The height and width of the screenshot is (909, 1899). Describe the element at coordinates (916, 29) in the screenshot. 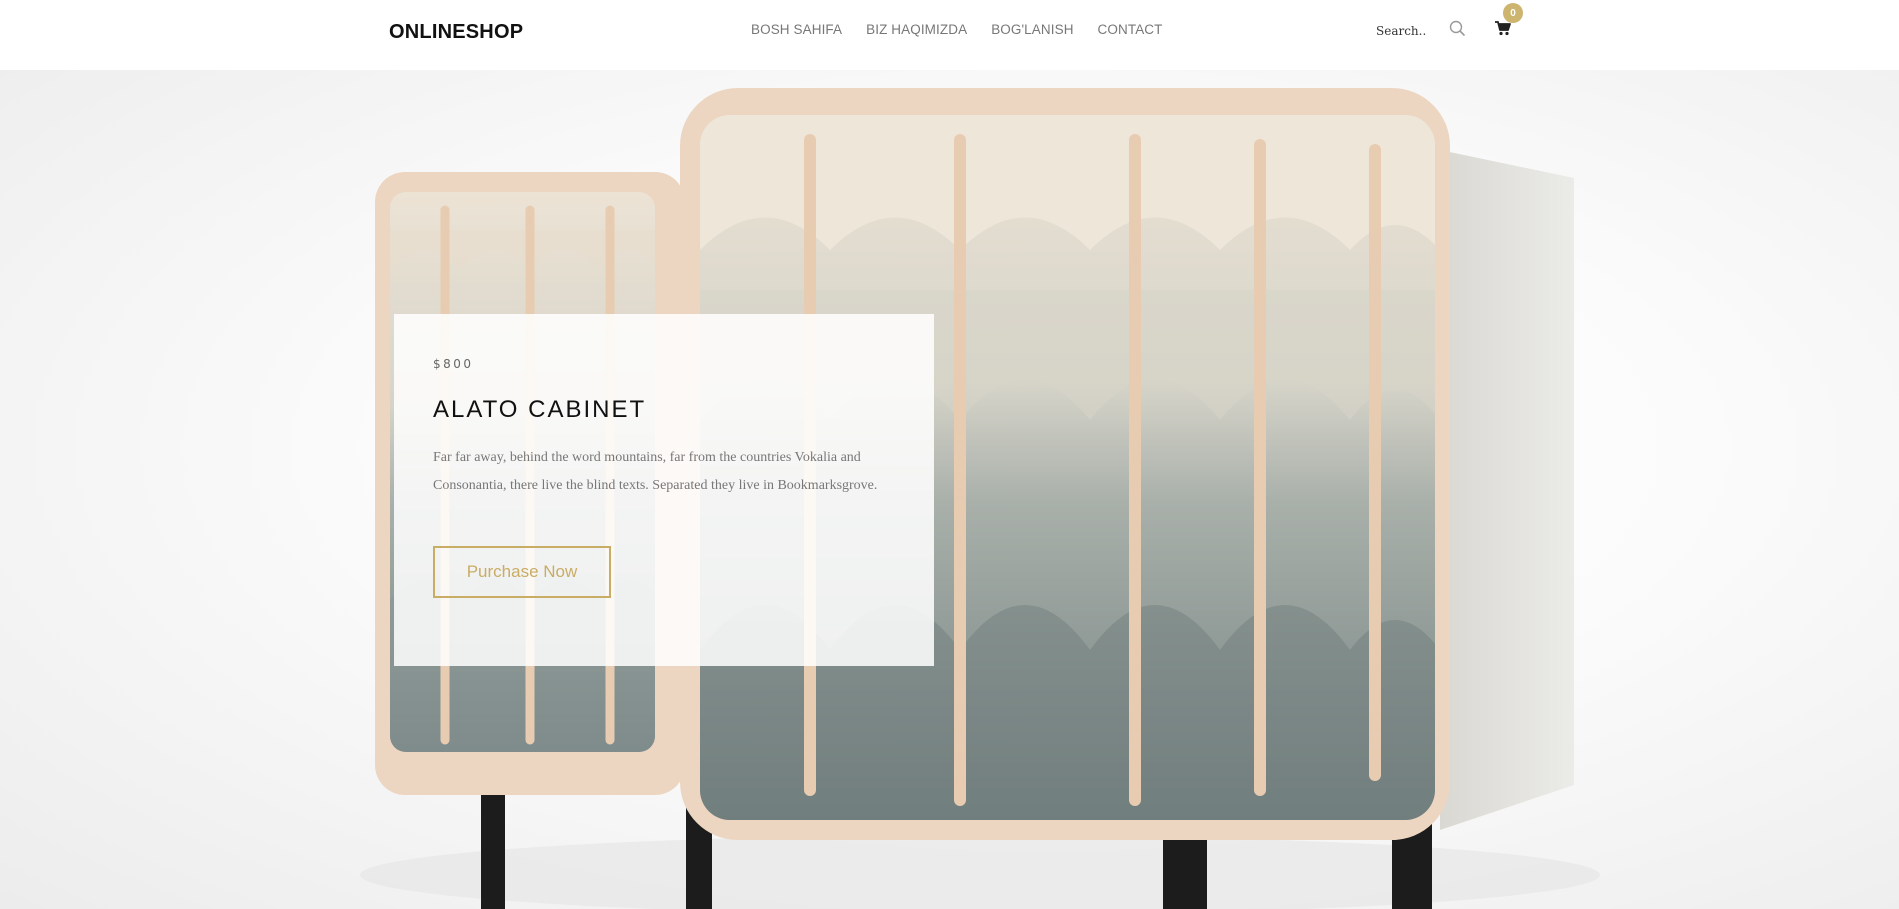

I see `nav-link-about: BIZ HAQIMIZDA` at that location.